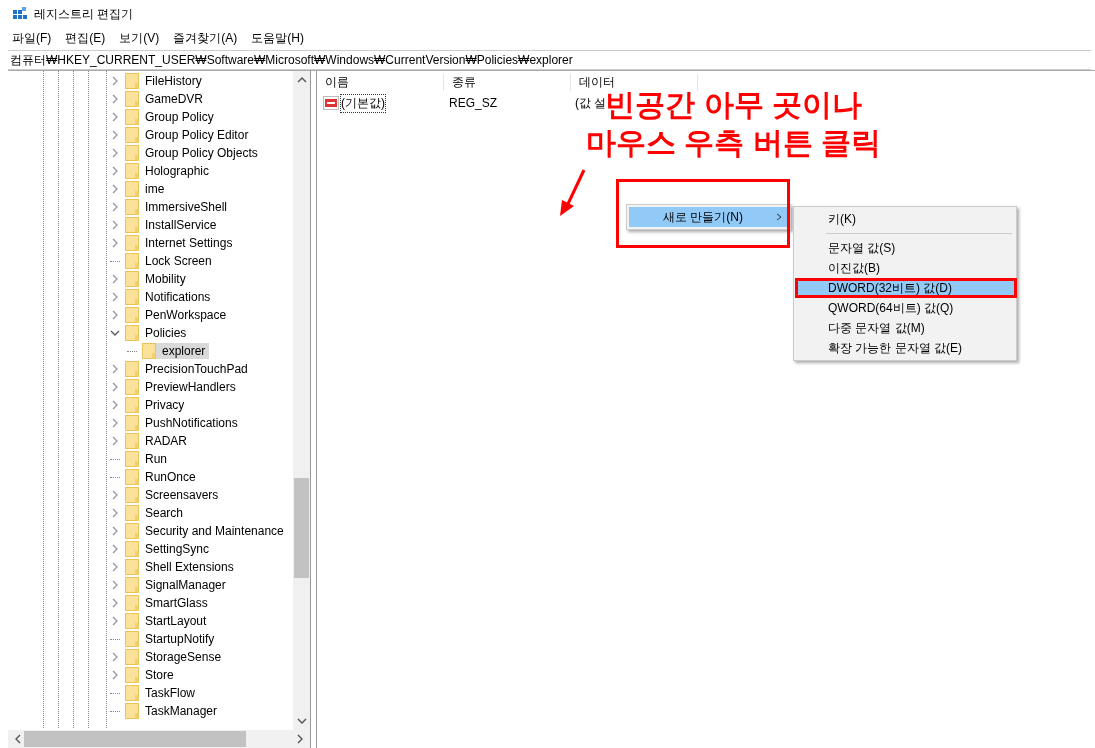 The height and width of the screenshot is (748, 1095). I want to click on tree-item: StartupNotify, so click(180, 639).